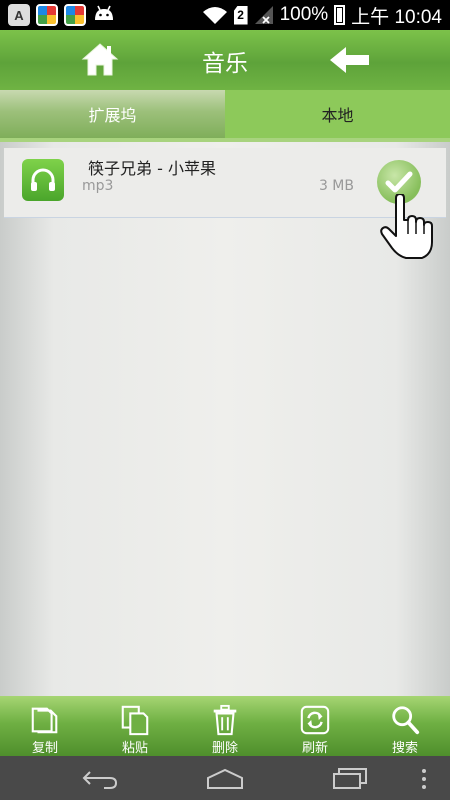  What do you see at coordinates (406, 226) in the screenshot?
I see `hand-cursor-icon` at bounding box center [406, 226].